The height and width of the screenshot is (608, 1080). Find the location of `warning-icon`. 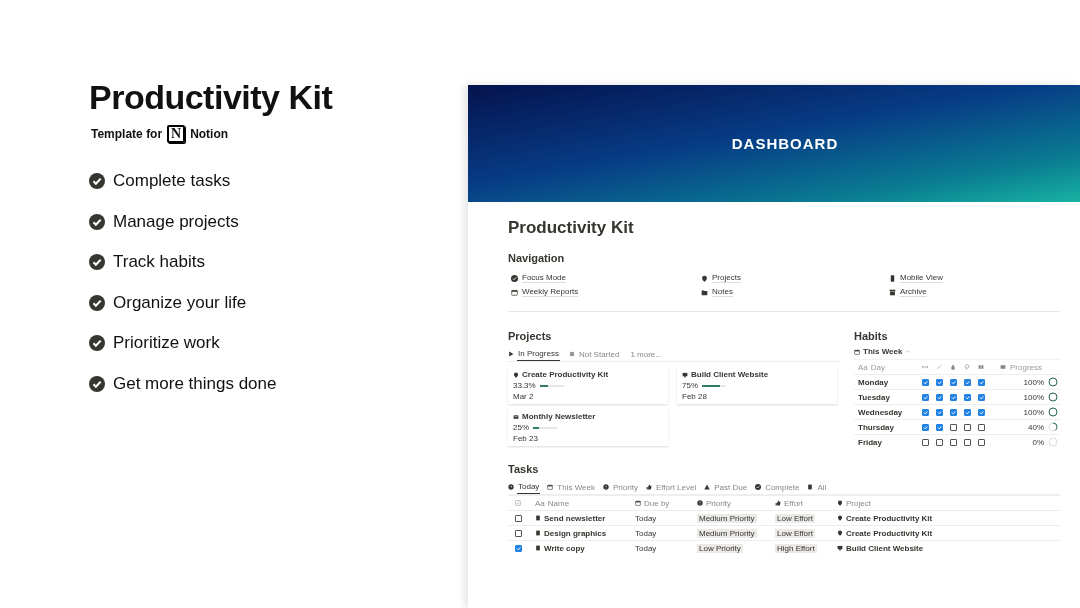

warning-icon is located at coordinates (707, 487).